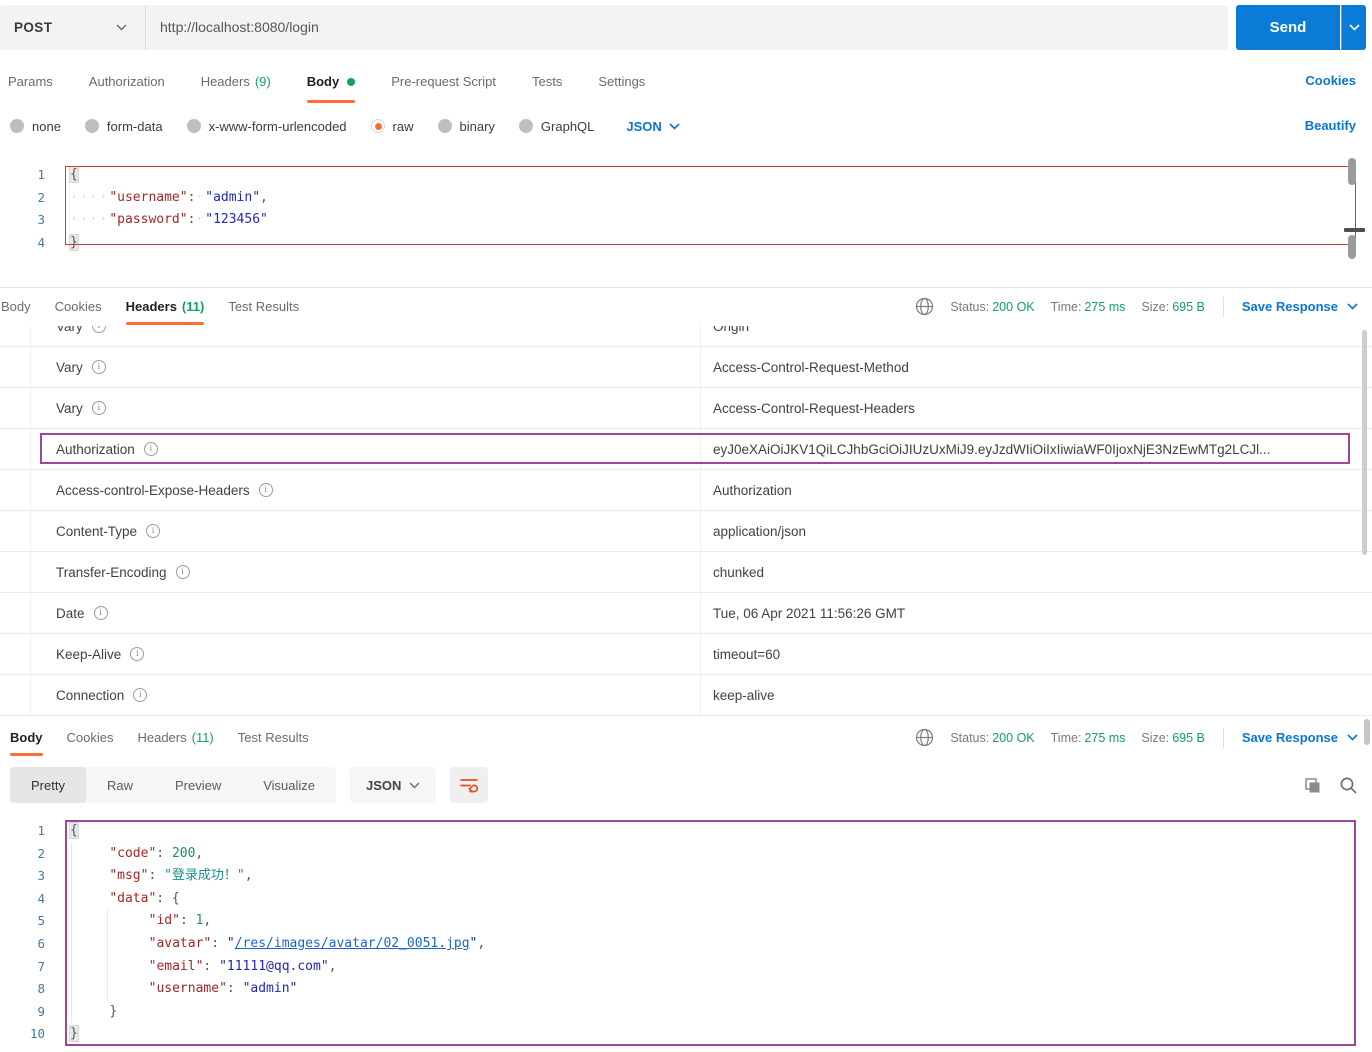 This screenshot has width=1372, height=1052. What do you see at coordinates (477, 126) in the screenshot?
I see `body-mode-label: binary` at bounding box center [477, 126].